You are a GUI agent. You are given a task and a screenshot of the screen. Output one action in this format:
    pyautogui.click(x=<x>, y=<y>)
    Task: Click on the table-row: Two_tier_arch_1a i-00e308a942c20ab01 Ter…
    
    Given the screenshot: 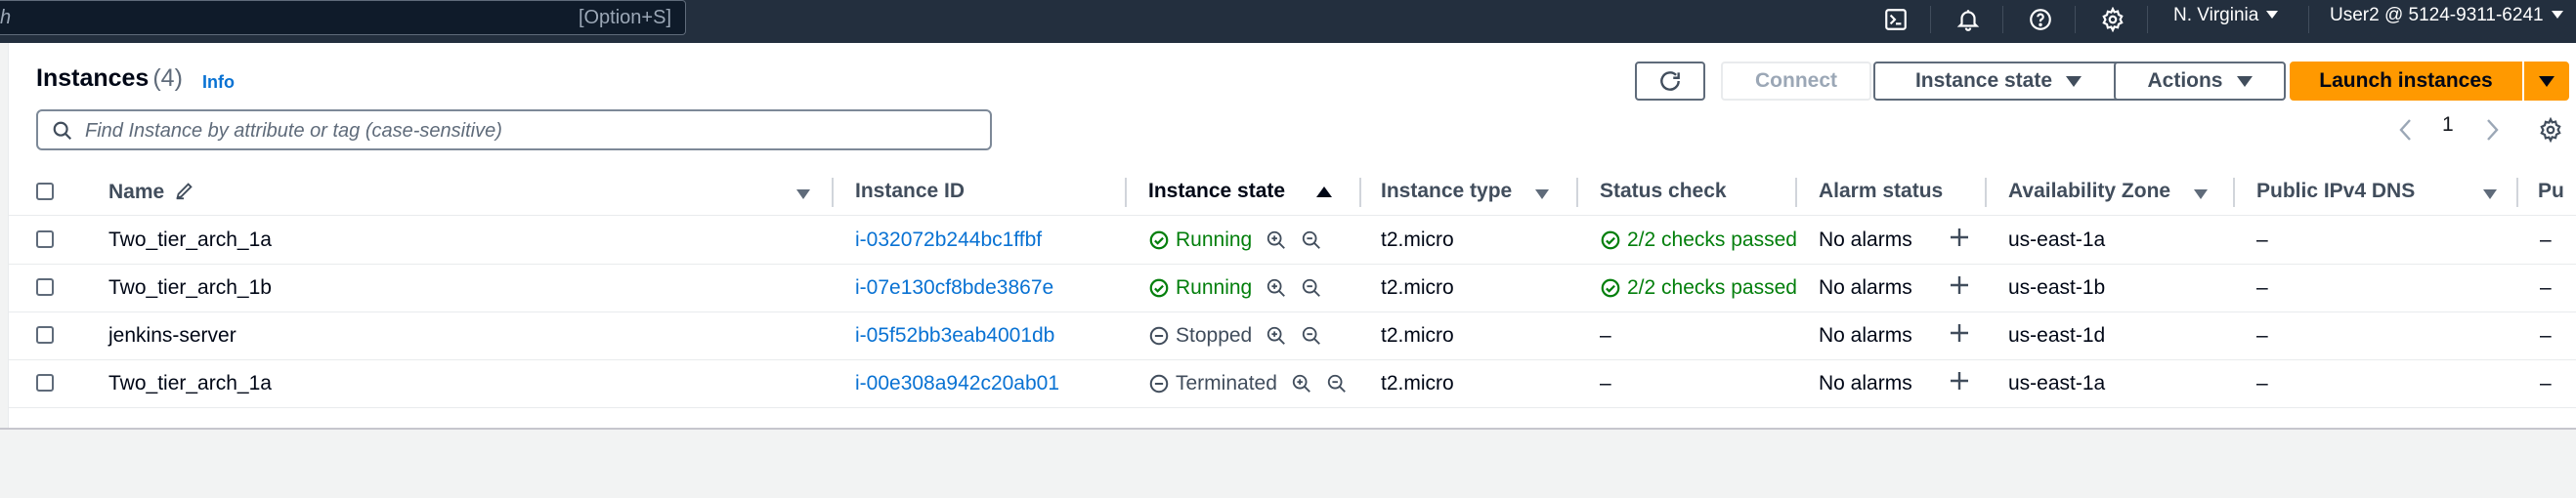 What is the action you would take?
    pyautogui.click(x=1292, y=384)
    